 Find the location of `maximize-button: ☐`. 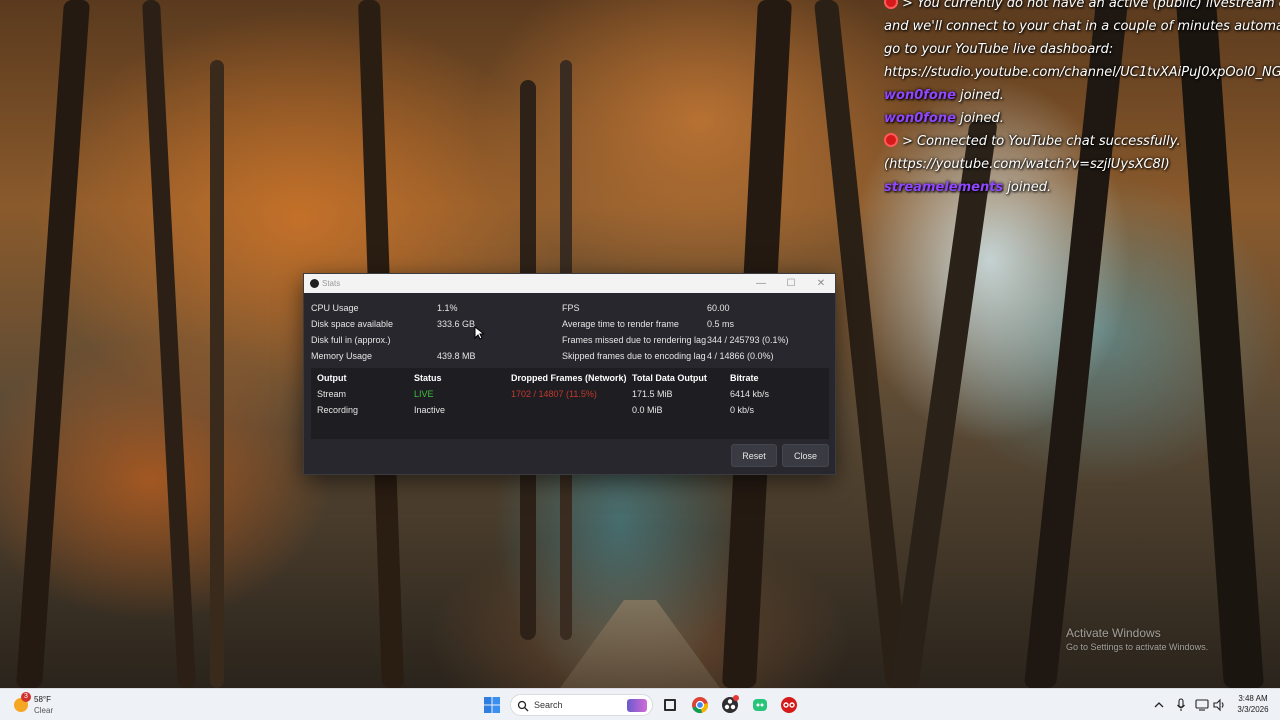

maximize-button: ☐ is located at coordinates (791, 283).